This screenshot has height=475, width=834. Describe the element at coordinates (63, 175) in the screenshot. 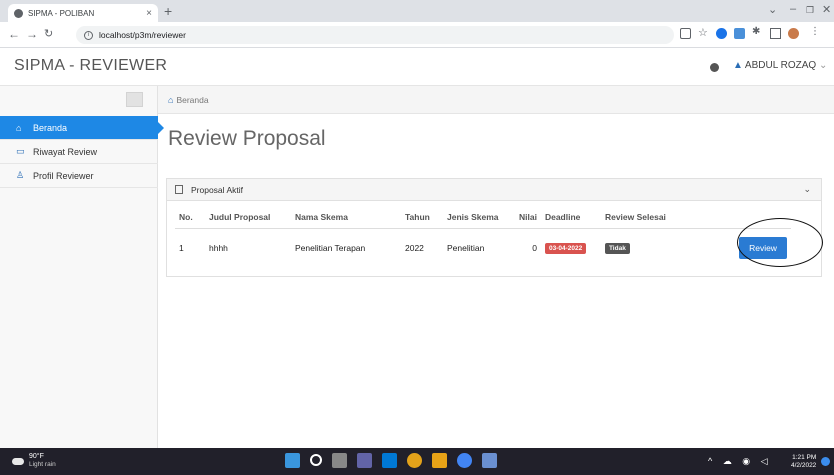

I see `sidebar-item-label: Profil Reviewer` at that location.